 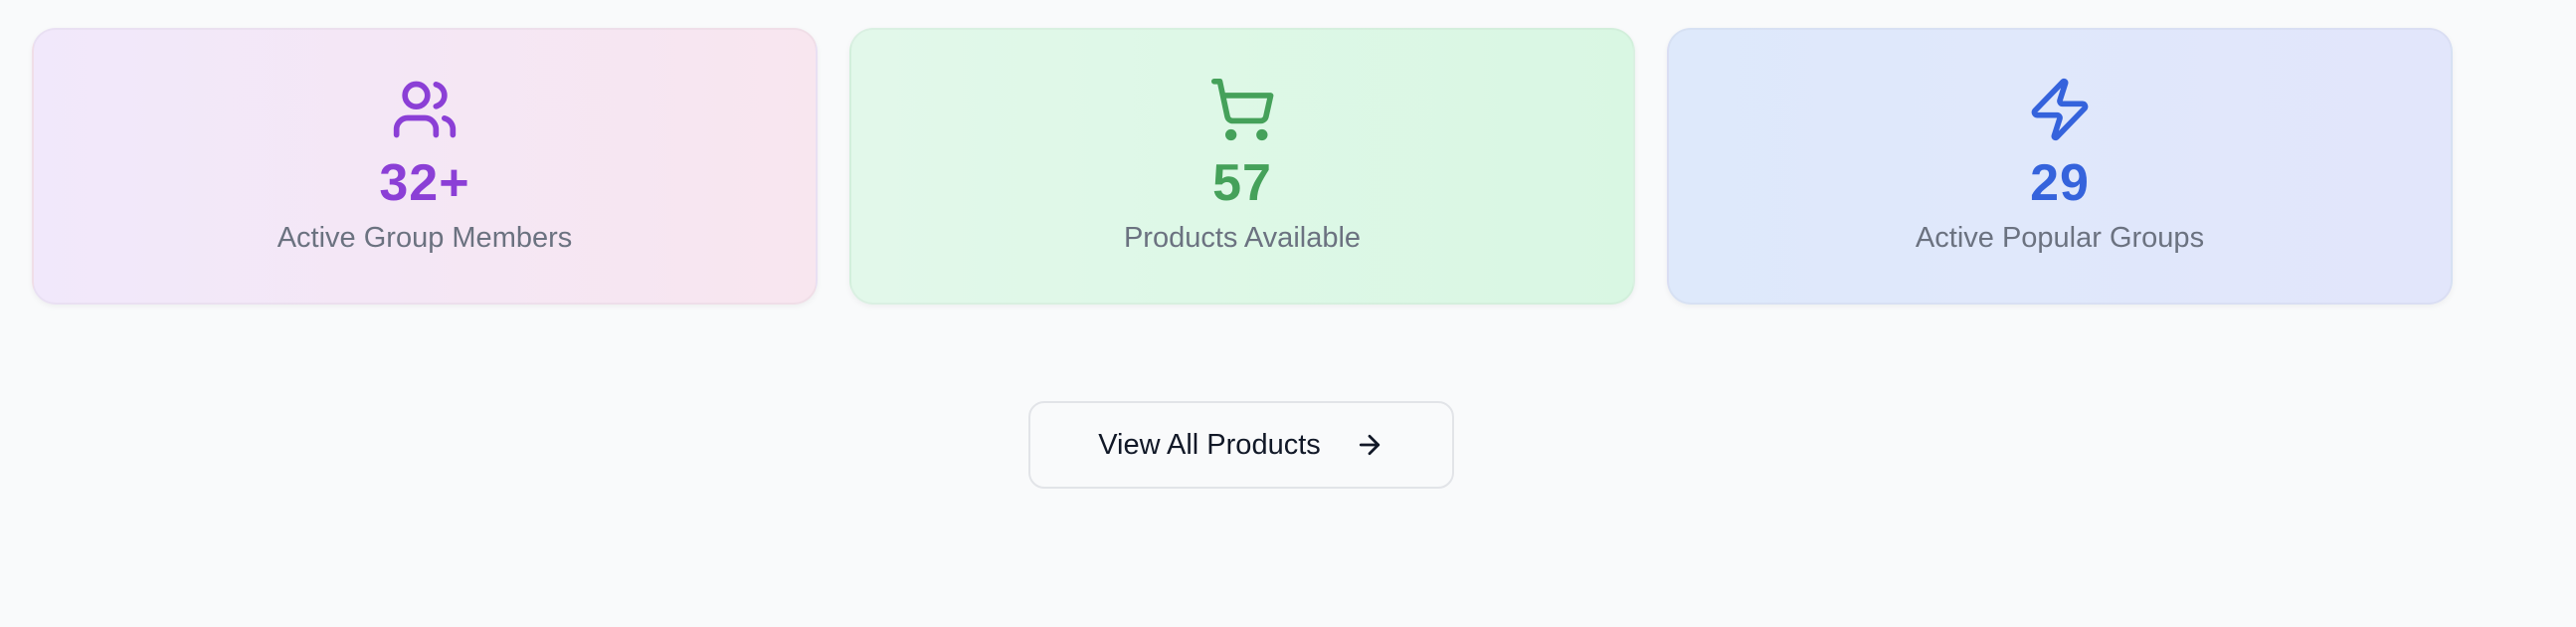 What do you see at coordinates (1369, 445) in the screenshot?
I see `arrow-right-icon` at bounding box center [1369, 445].